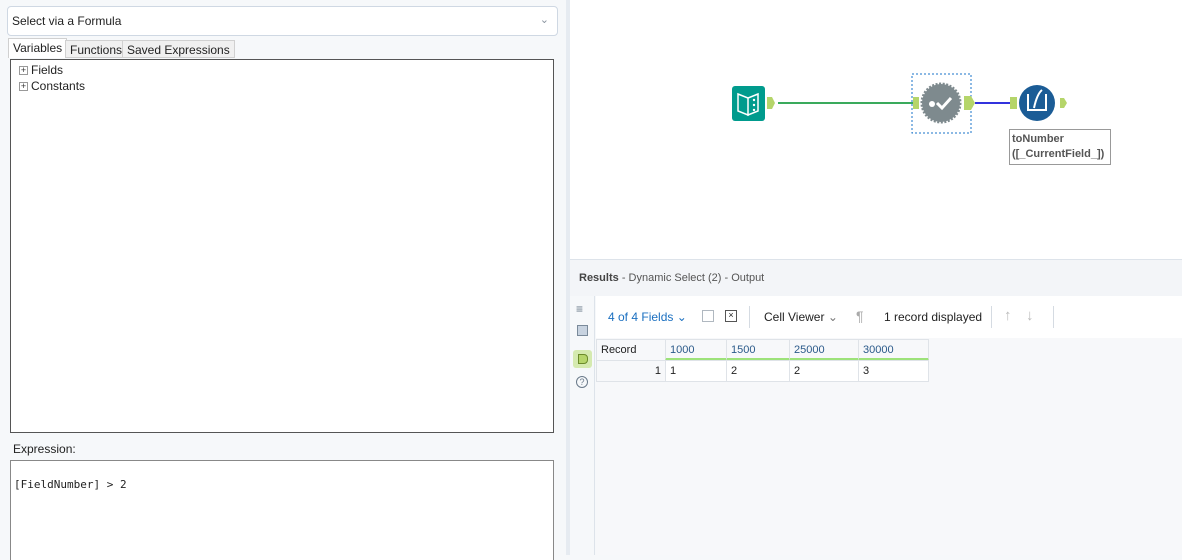 This screenshot has height=560, width=1182. Describe the element at coordinates (893, 350) in the screenshot. I see `column-header: 30000` at that location.